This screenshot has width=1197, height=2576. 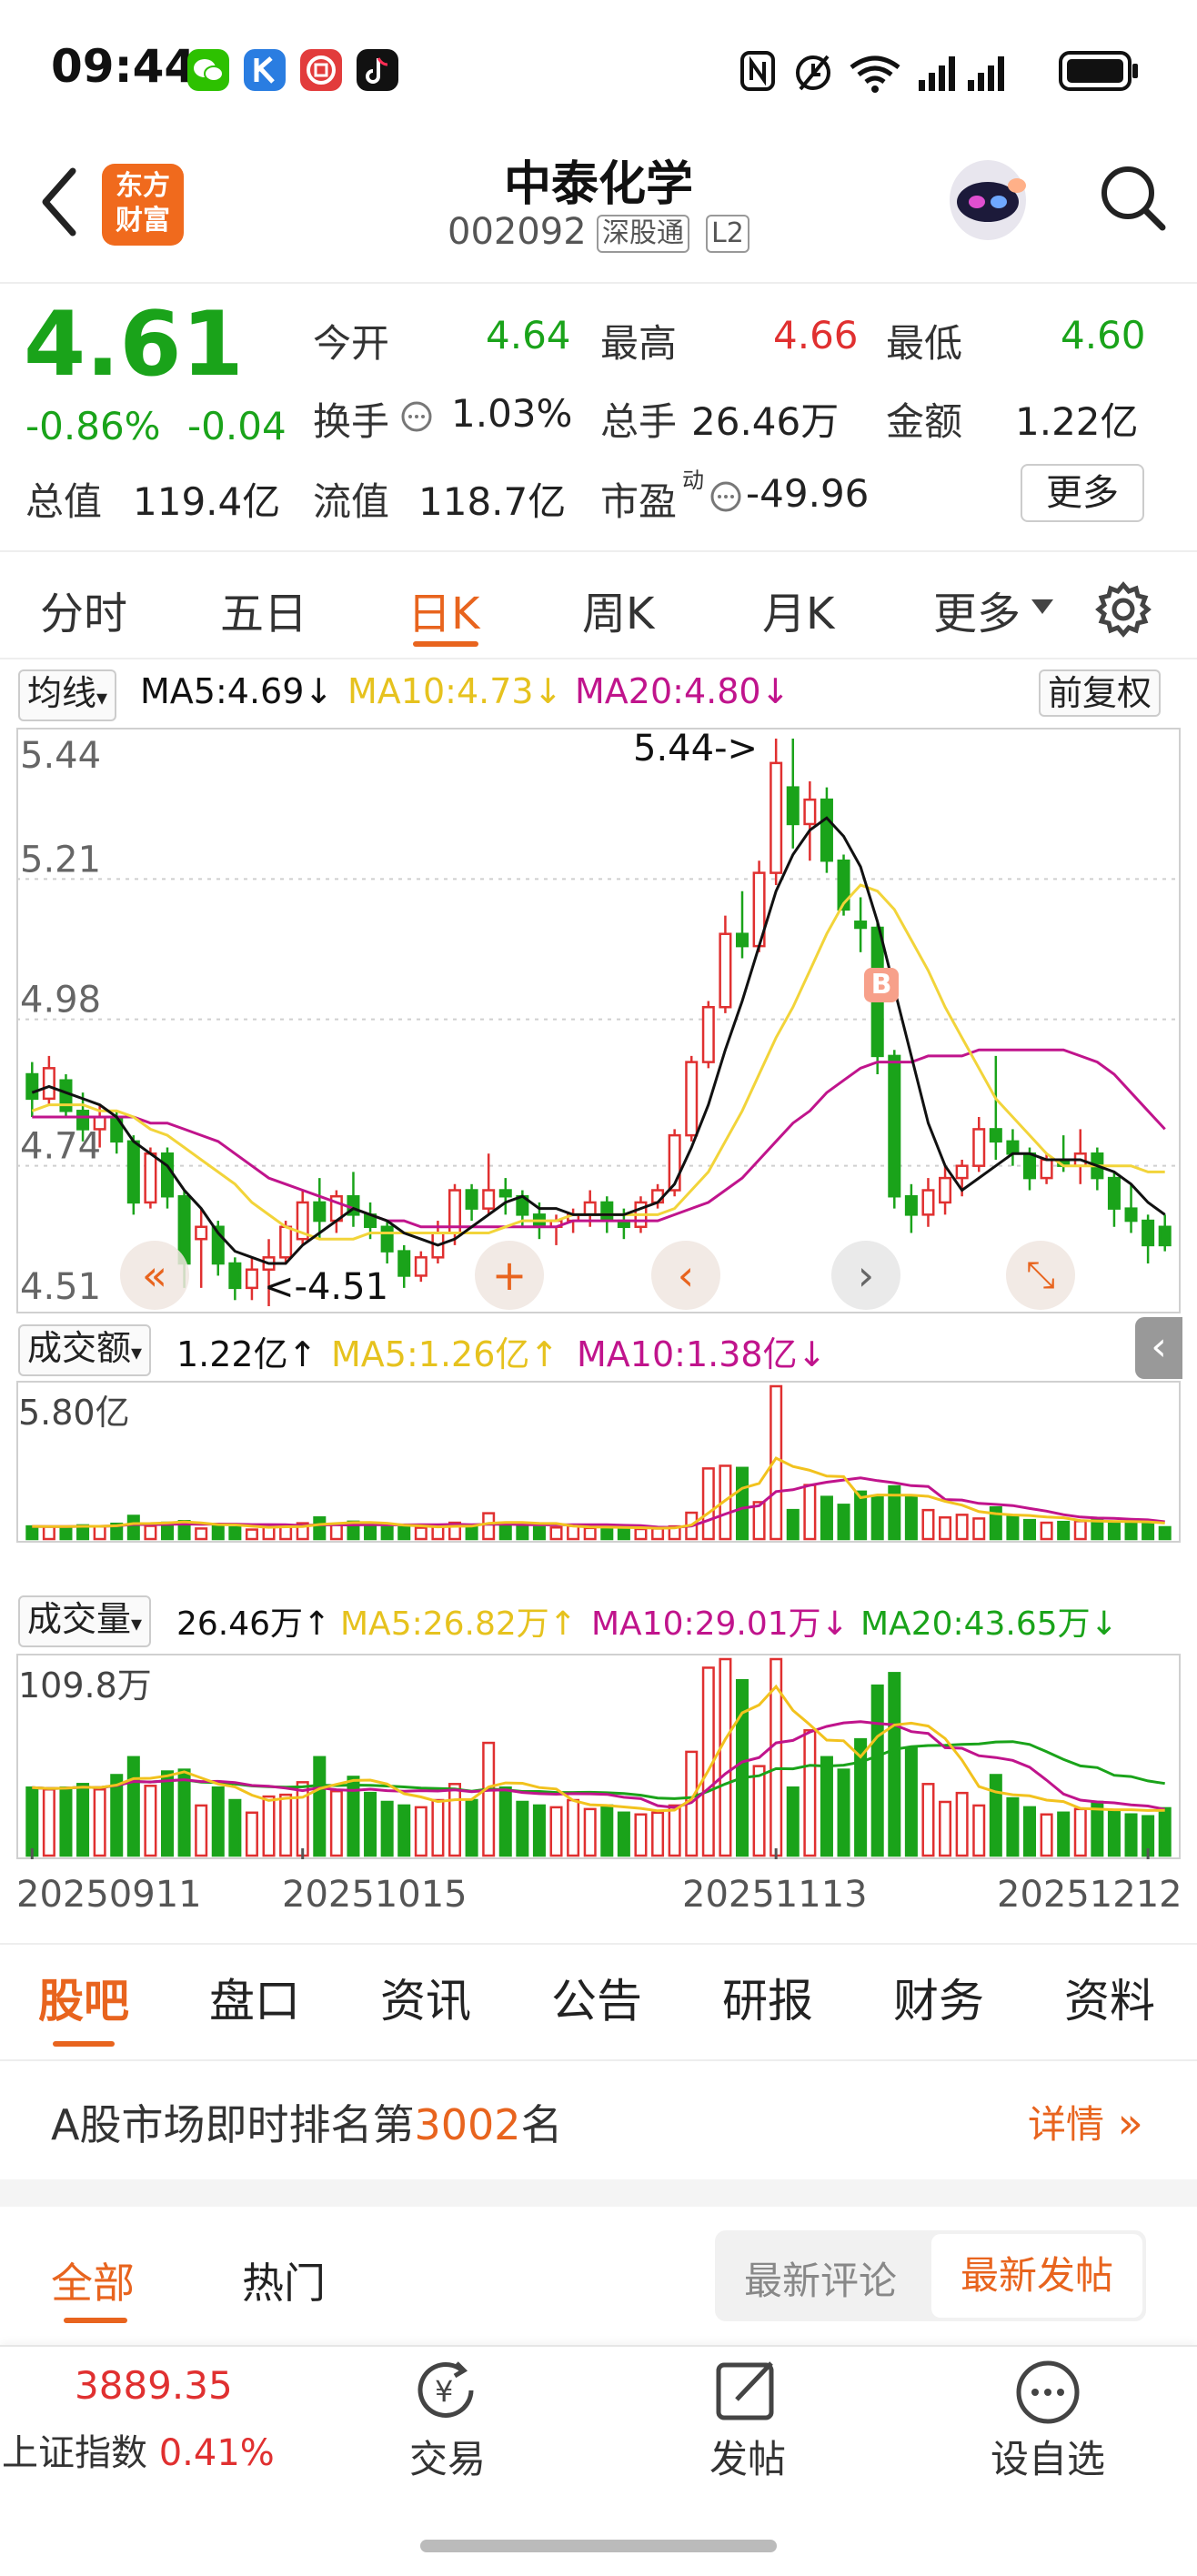 What do you see at coordinates (284, 2280) in the screenshot?
I see `feed-tab-hot: 热门` at bounding box center [284, 2280].